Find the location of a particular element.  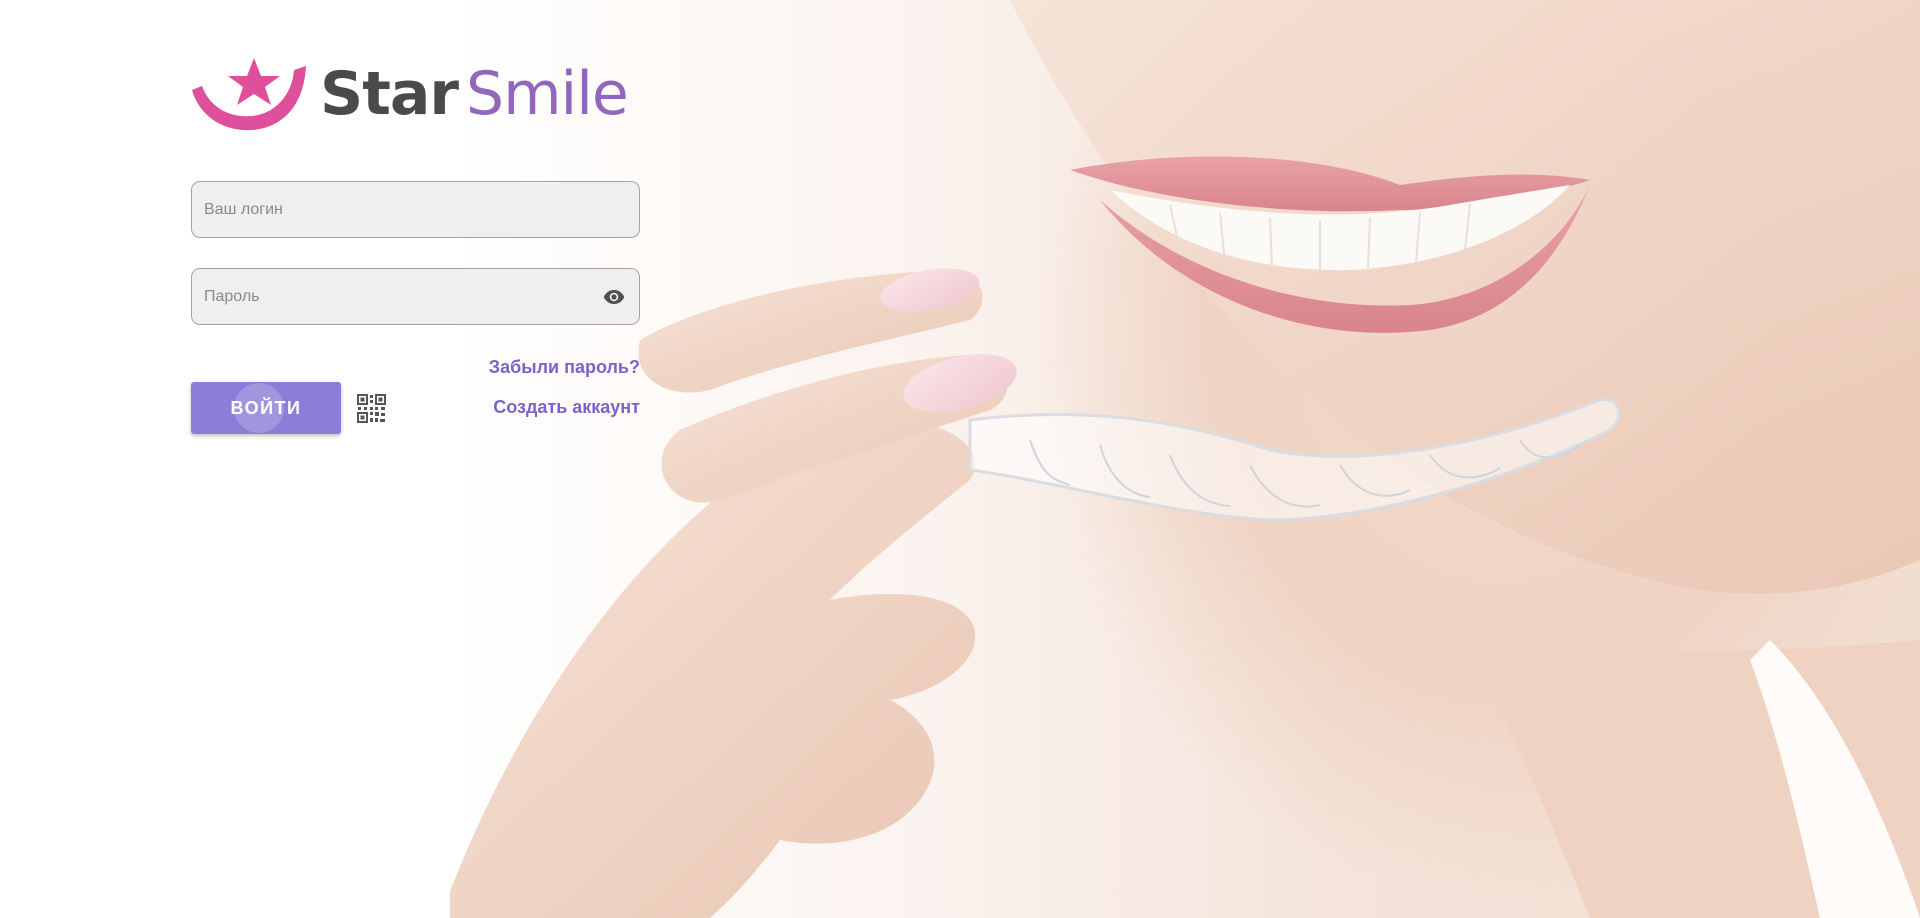

login-input is located at coordinates (415, 209).